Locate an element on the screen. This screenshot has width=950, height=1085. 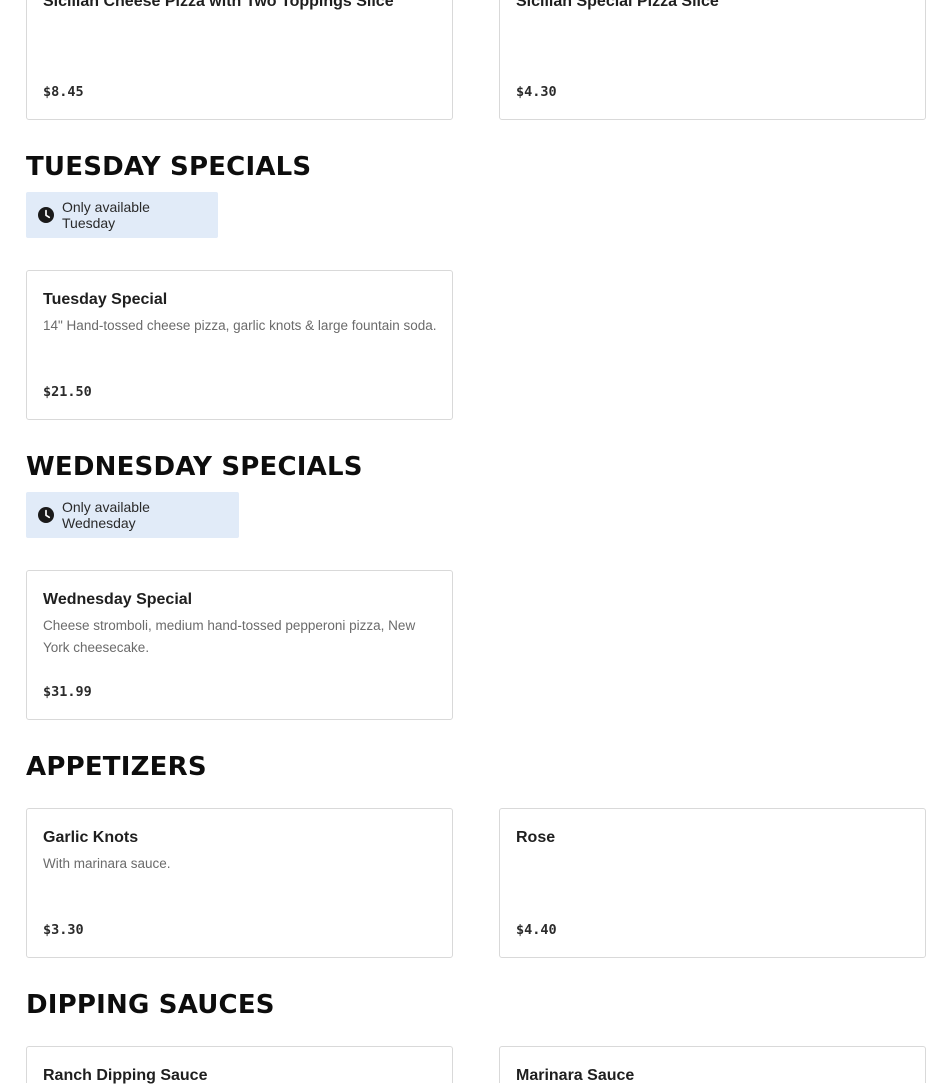
item-name: Wednesday Special is located at coordinates (118, 599).